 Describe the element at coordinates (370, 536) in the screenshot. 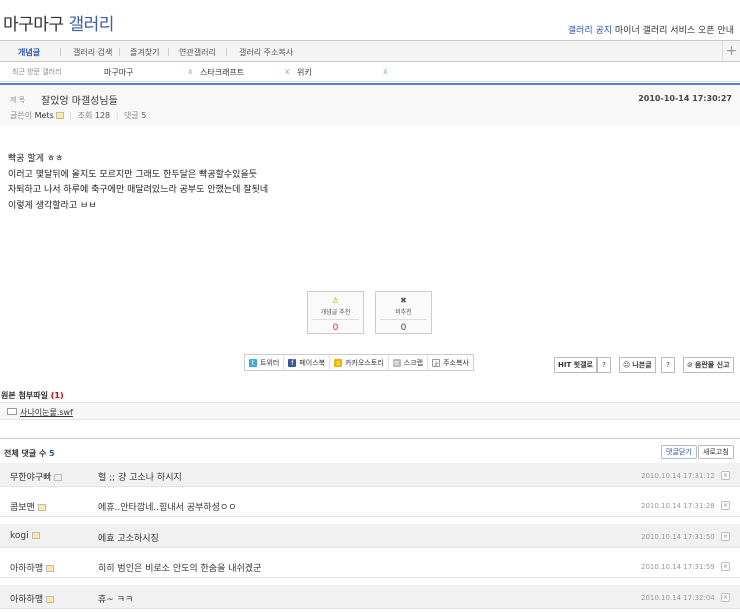

I see `comment-row: kogi 에효 고소하시징 2010.10.14 17:31:50 ×` at that location.